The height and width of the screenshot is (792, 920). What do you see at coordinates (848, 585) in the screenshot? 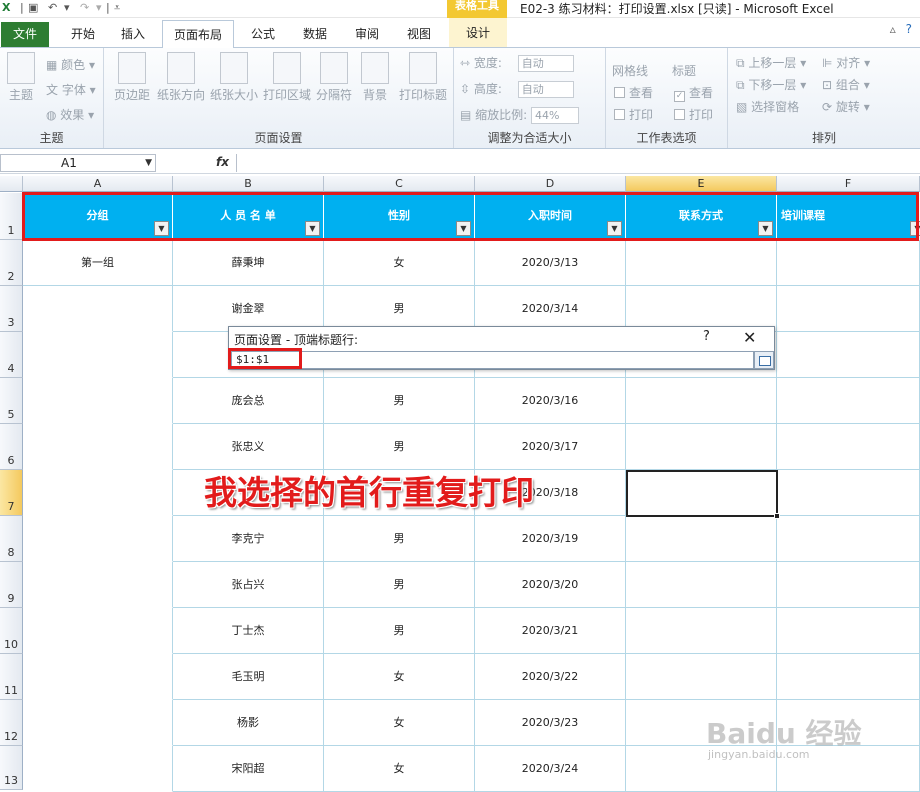
I see `cell-f9` at bounding box center [848, 585].